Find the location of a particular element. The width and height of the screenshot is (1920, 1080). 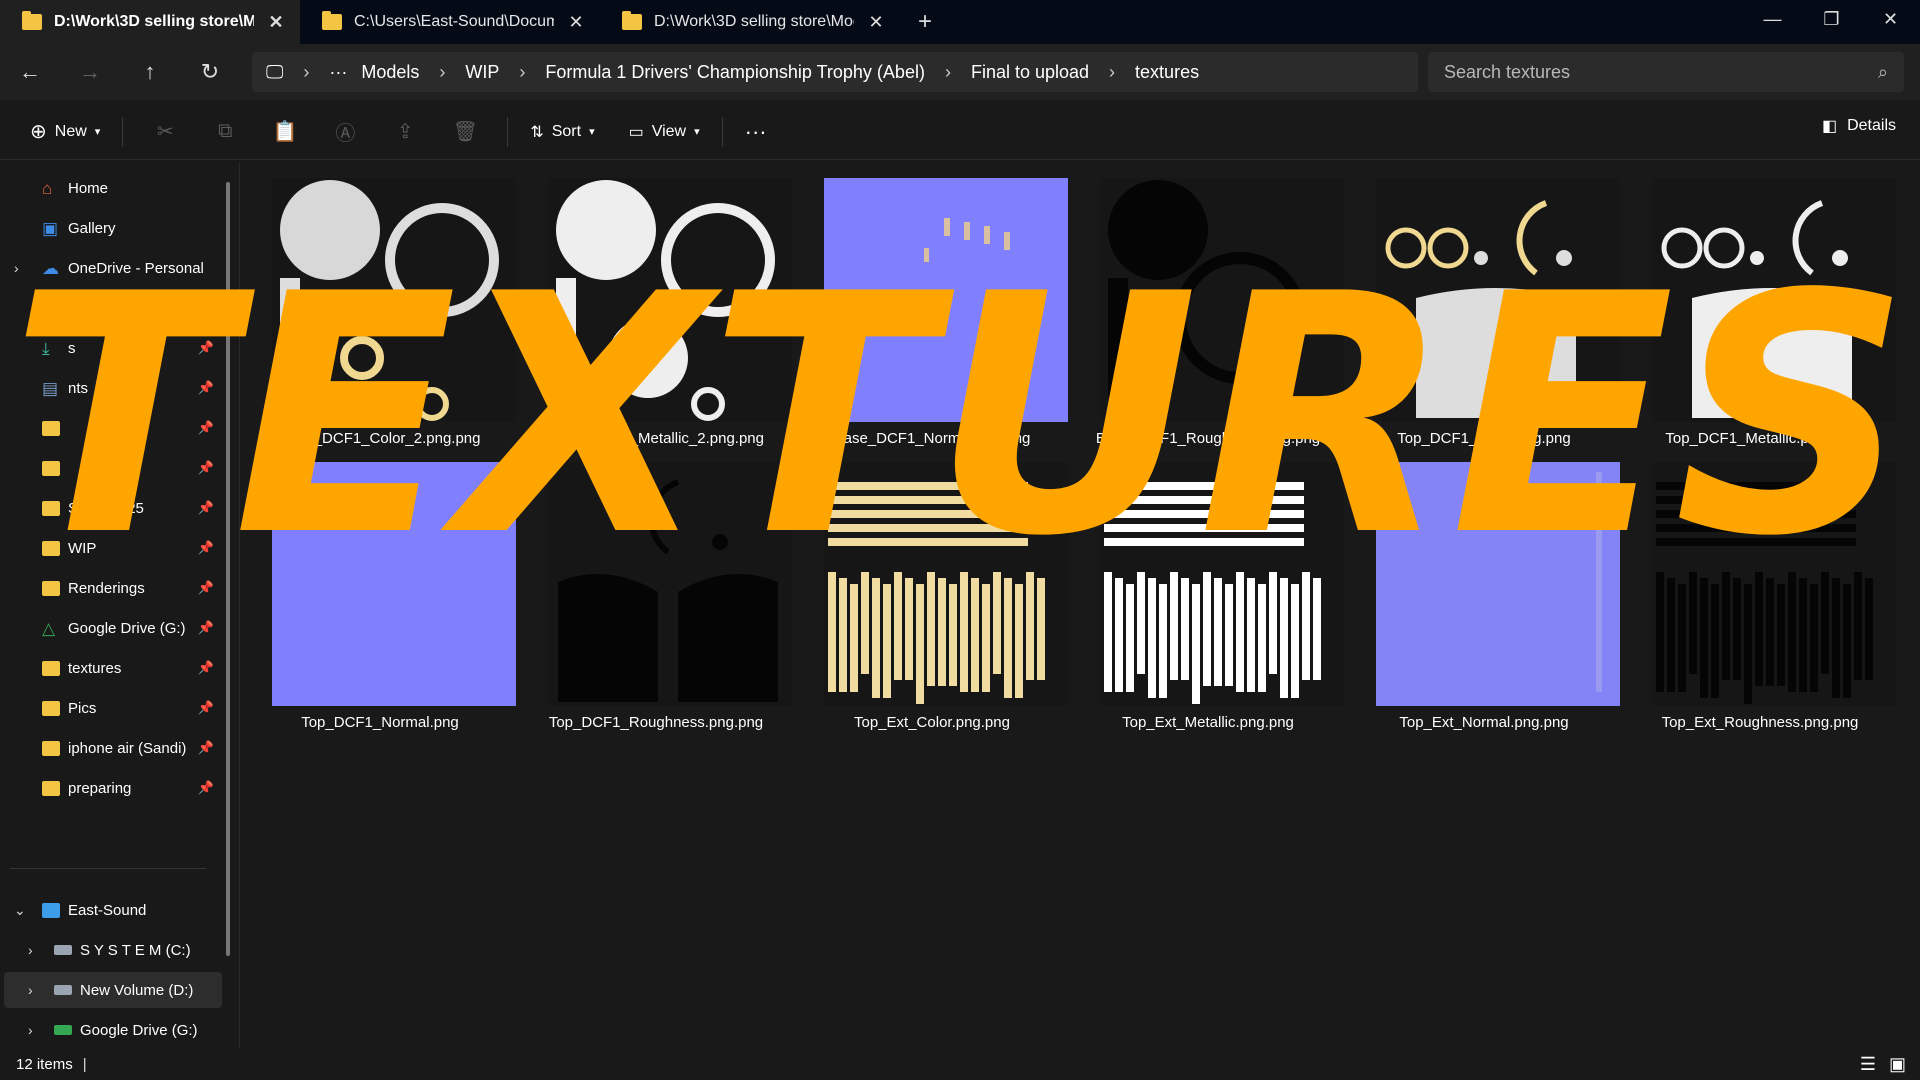

sidebar-item-drive: › New Volume (D:) is located at coordinates (113, 990).